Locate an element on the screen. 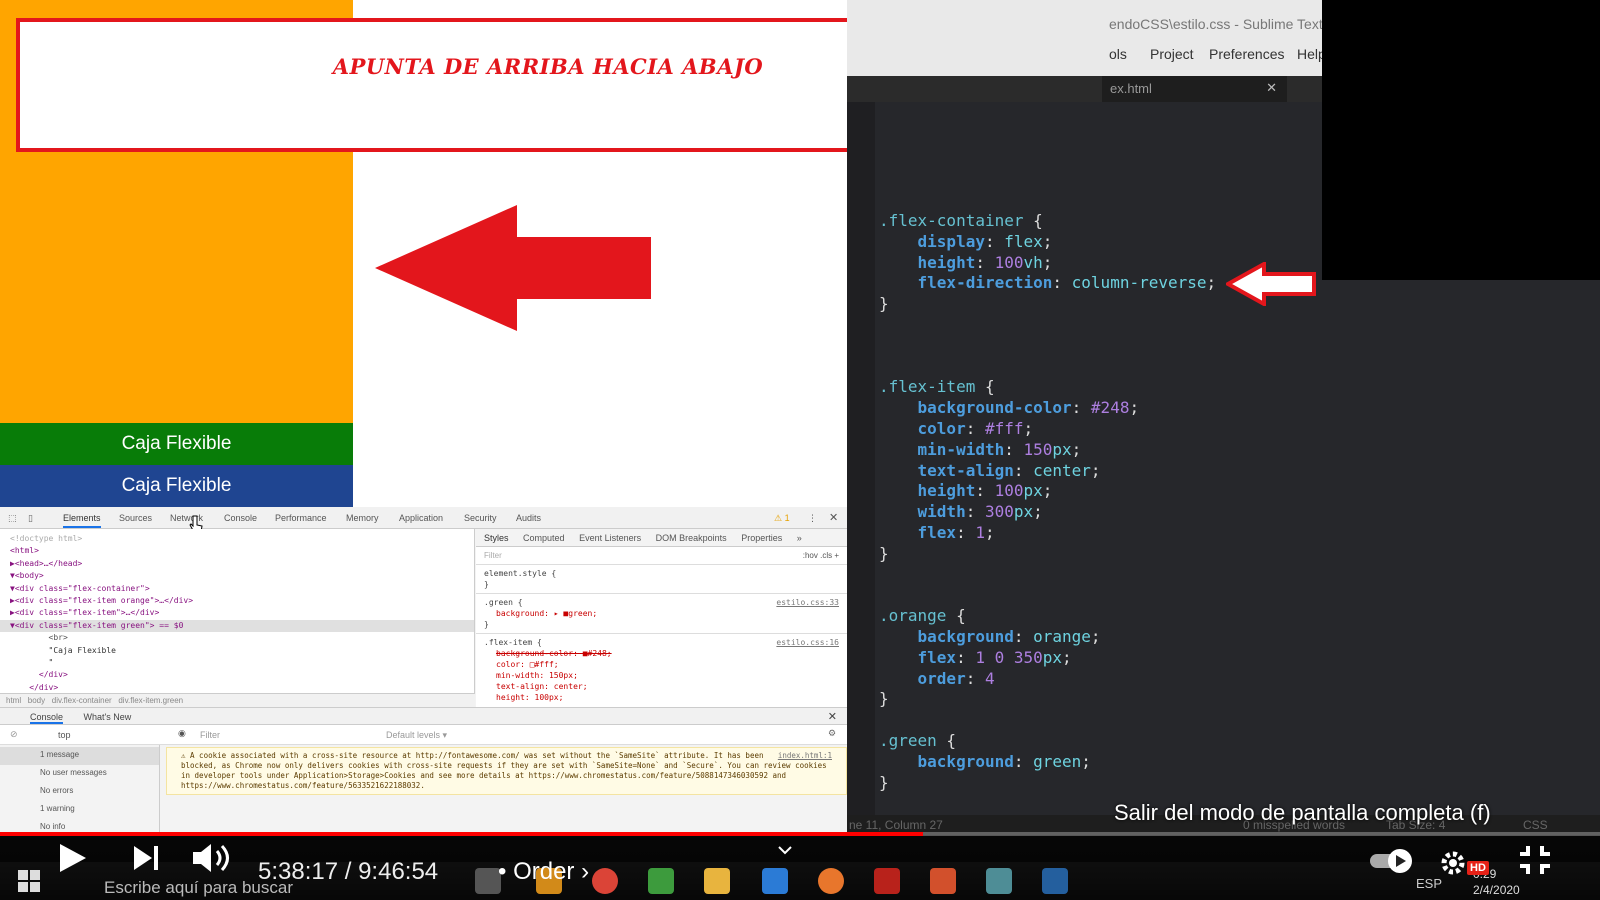 The width and height of the screenshot is (1600, 900). code-line: order: 4 is located at coordinates (1047, 679).